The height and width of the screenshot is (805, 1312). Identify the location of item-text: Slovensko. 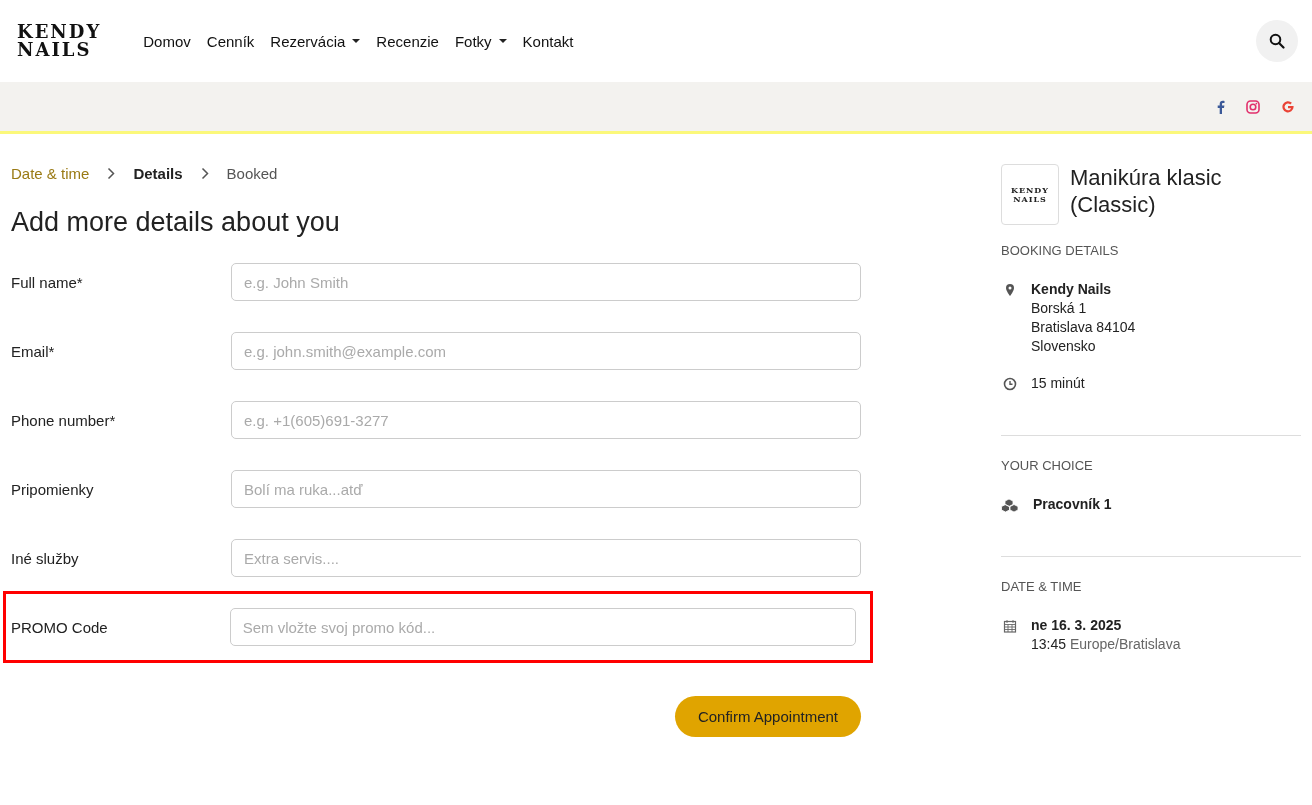
(1064, 346).